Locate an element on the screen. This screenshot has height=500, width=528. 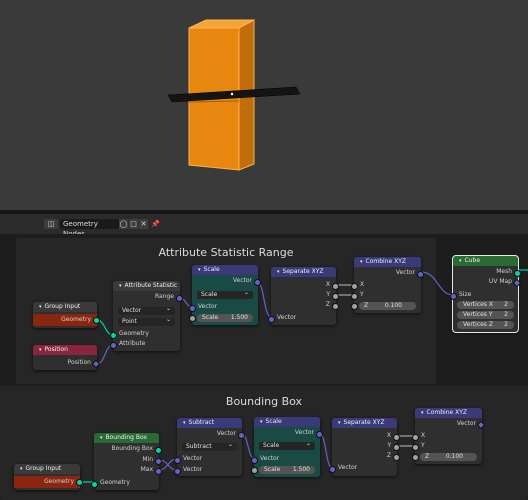
z-output: Z is located at coordinates (388, 455).